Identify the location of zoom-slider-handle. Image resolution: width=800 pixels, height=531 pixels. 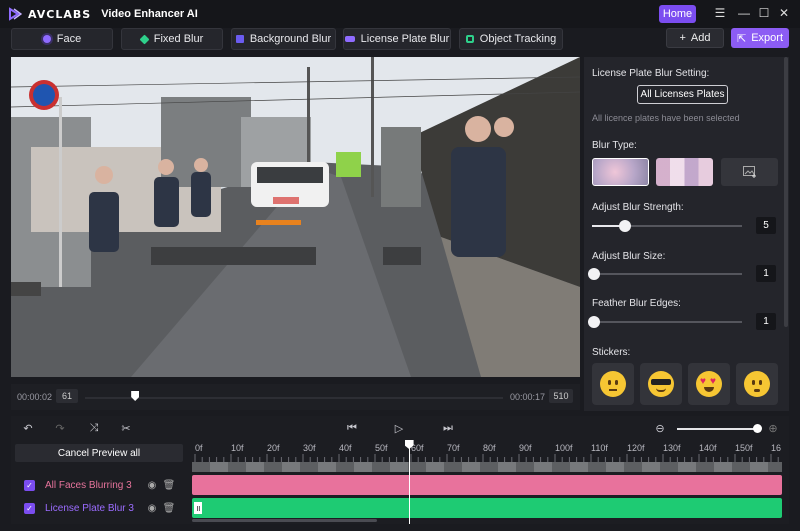
(757, 428).